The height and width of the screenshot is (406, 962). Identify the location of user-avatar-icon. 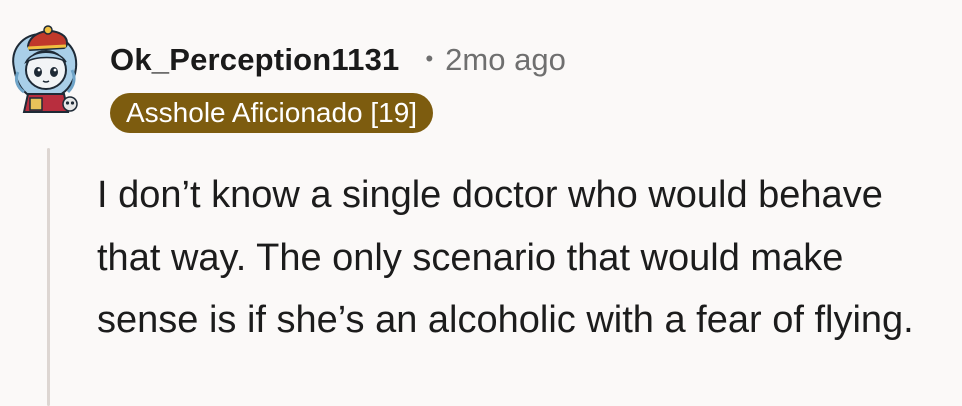
(47, 68).